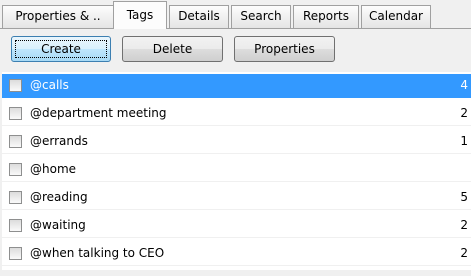 Image resolution: width=471 pixels, height=276 pixels. Describe the element at coordinates (326, 16) in the screenshot. I see `tab-reports: Reports` at that location.